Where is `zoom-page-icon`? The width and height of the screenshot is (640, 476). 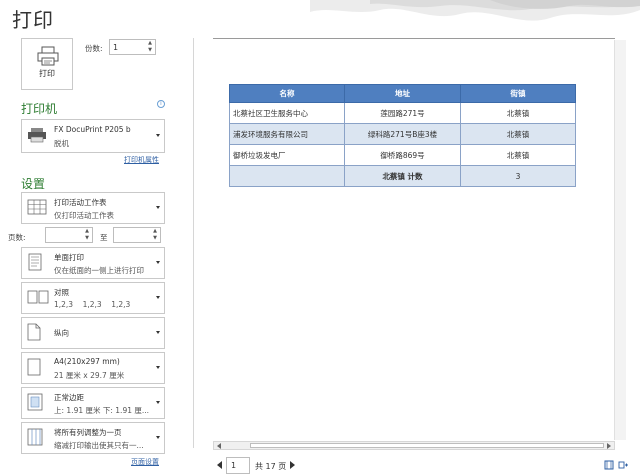
zoom-page-icon is located at coordinates (623, 465).